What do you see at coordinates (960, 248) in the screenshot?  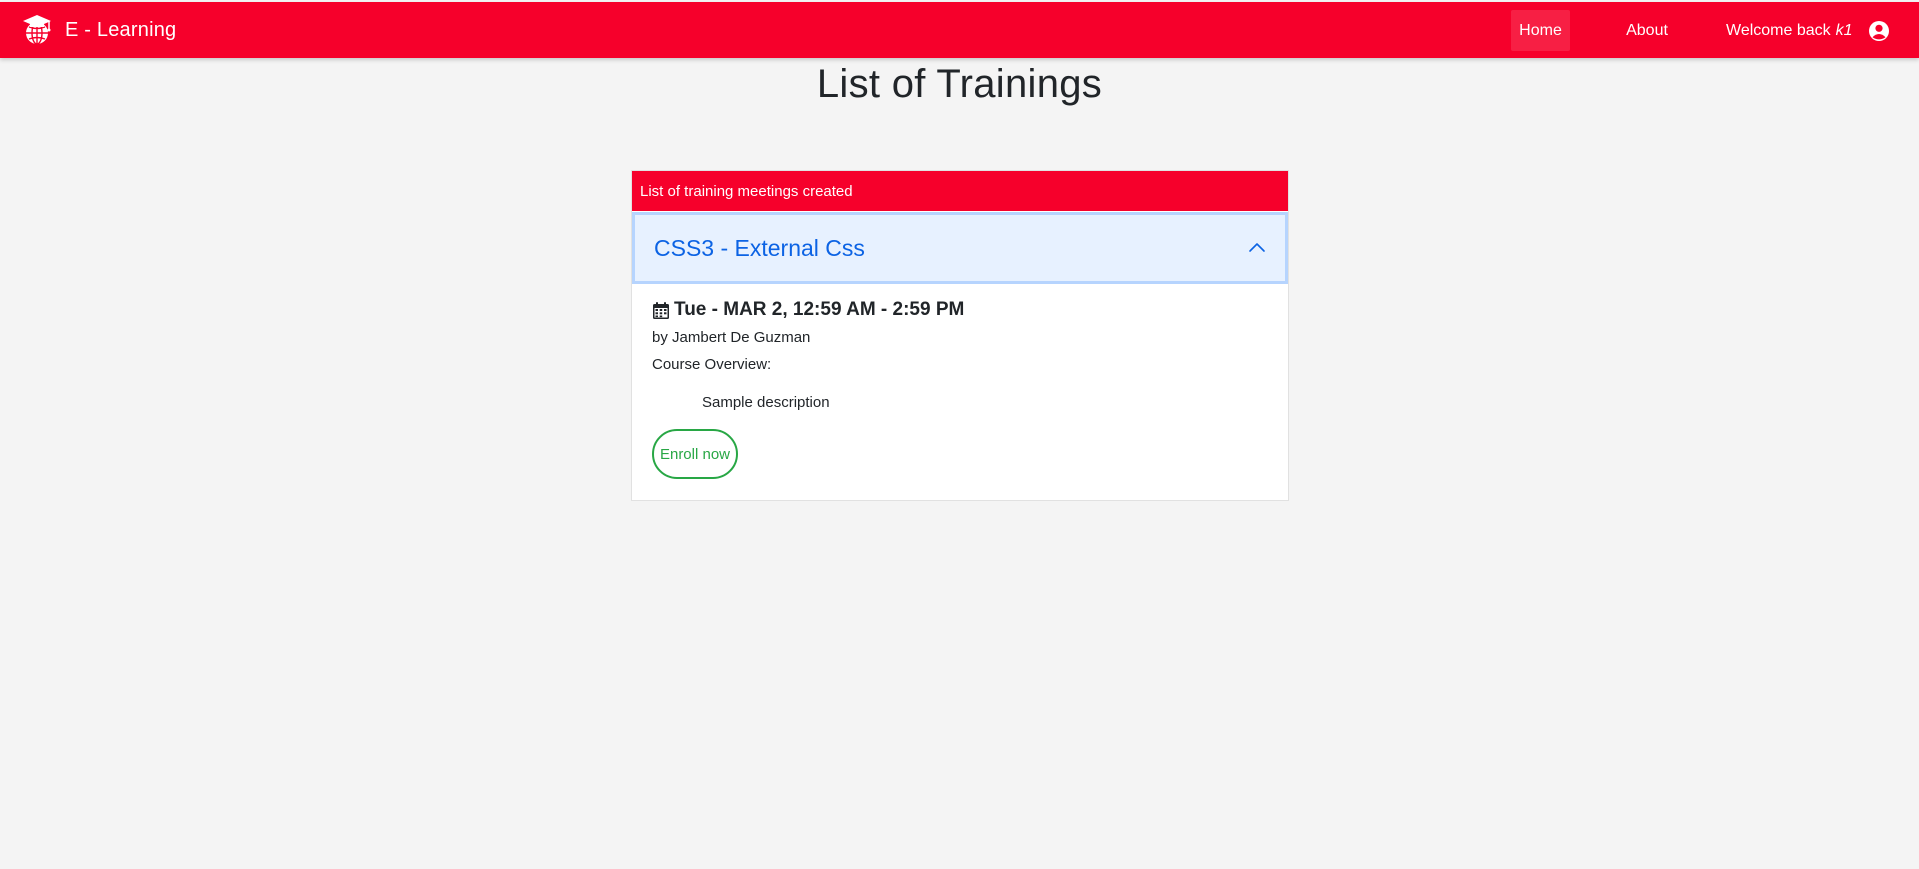 I see `training-accordion-toggle: CSS3 - External Css` at bounding box center [960, 248].